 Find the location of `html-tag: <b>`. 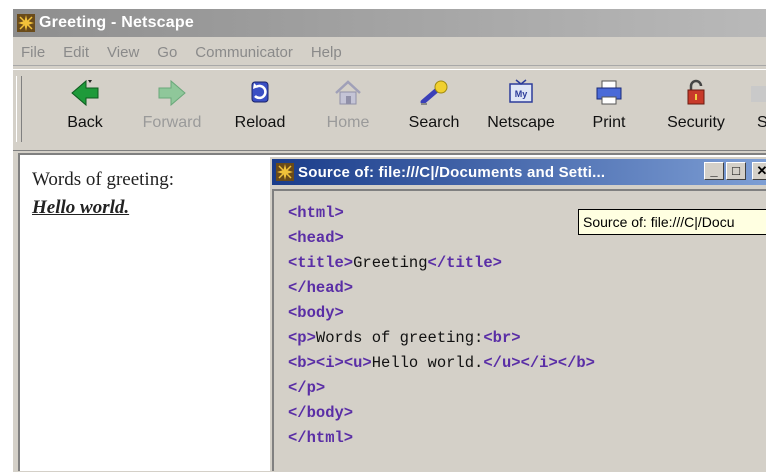

html-tag: <b> is located at coordinates (302, 363).